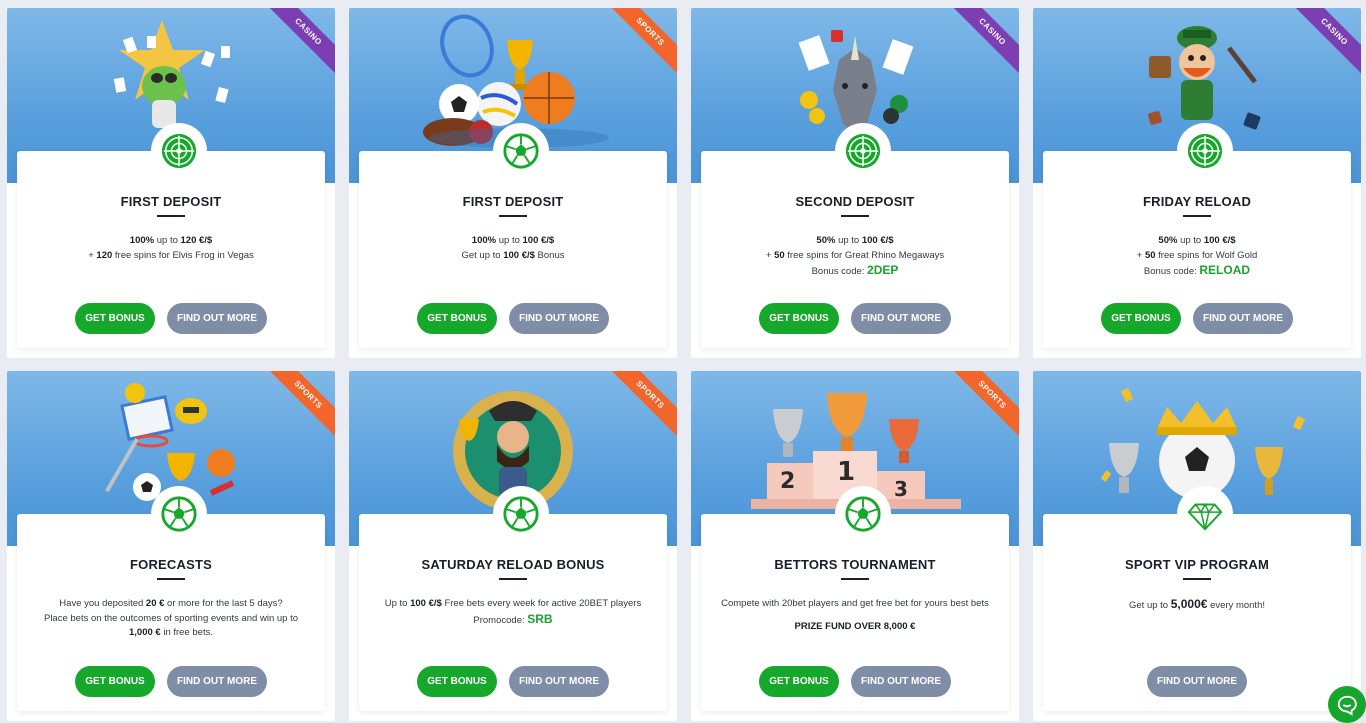 The width and height of the screenshot is (1366, 723). Describe the element at coordinates (171, 564) in the screenshot. I see `promo-title: FORECASTS` at that location.